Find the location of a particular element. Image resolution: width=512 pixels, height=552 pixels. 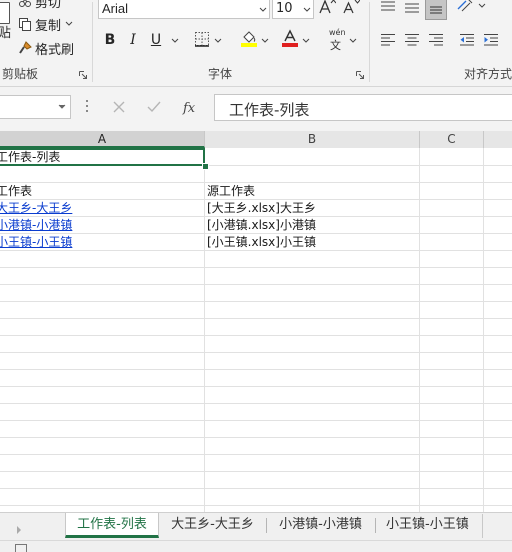

close-icon is located at coordinates (119, 107).